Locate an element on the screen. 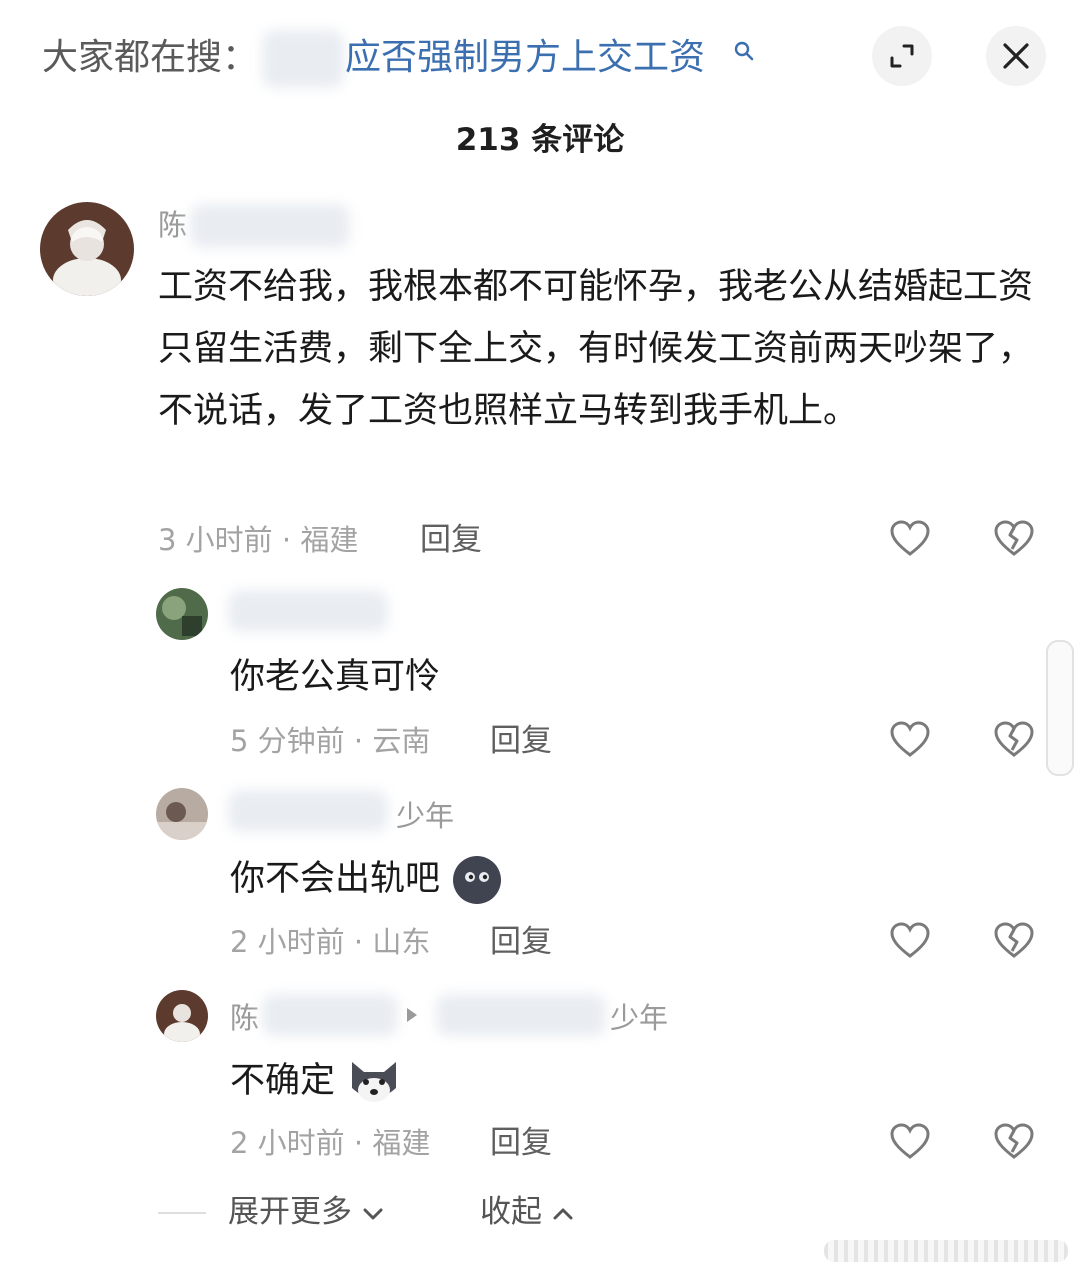 This screenshot has width=1080, height=1274. chevron-down-icon is located at coordinates (373, 1213).